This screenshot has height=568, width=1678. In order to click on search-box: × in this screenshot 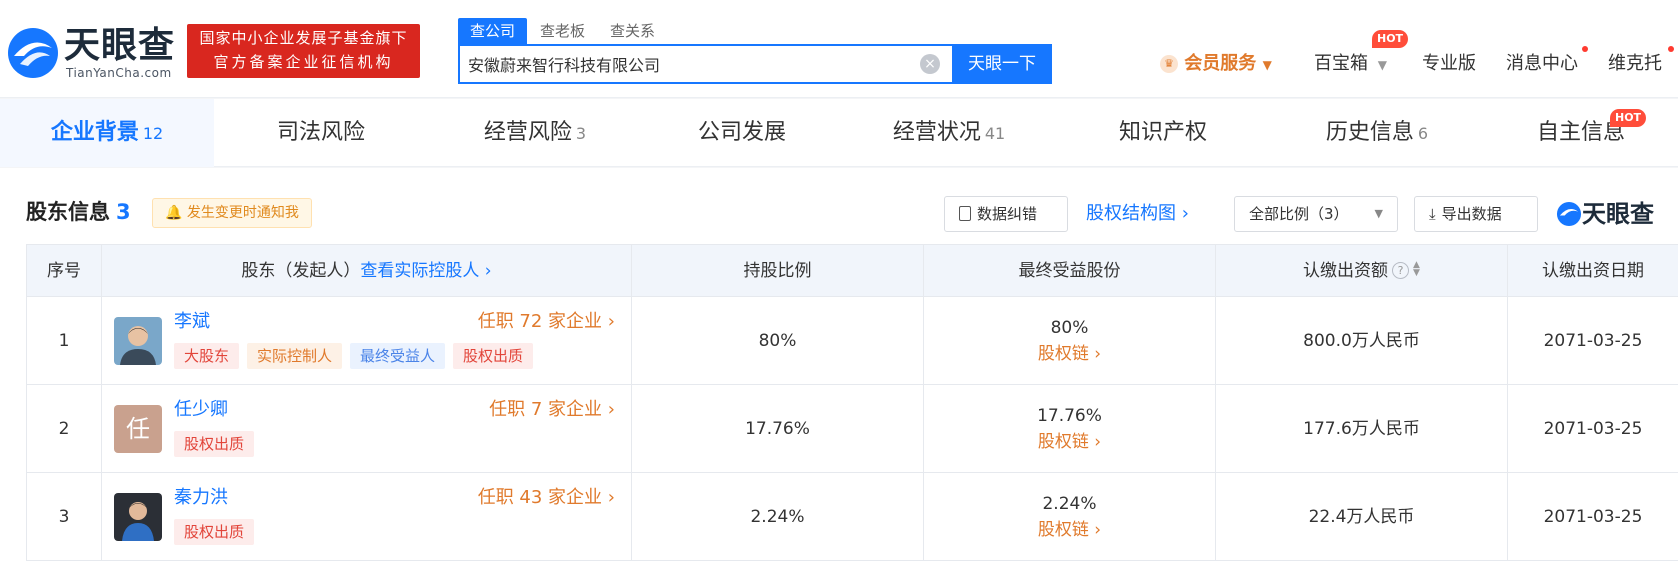, I will do `click(705, 64)`.